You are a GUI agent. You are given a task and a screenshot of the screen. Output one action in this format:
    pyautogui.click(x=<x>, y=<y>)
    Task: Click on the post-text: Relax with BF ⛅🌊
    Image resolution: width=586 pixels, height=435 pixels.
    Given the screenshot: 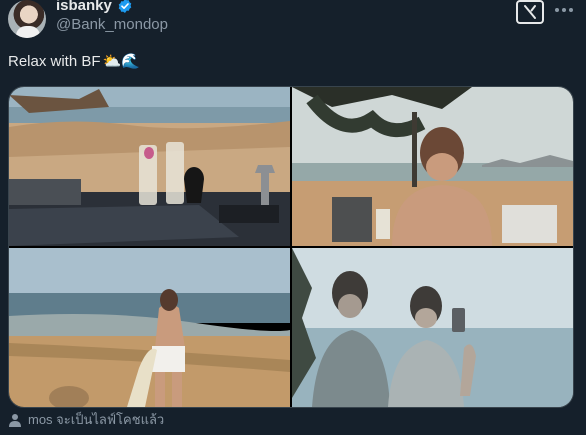 What is the action you would take?
    pyautogui.click(x=74, y=61)
    